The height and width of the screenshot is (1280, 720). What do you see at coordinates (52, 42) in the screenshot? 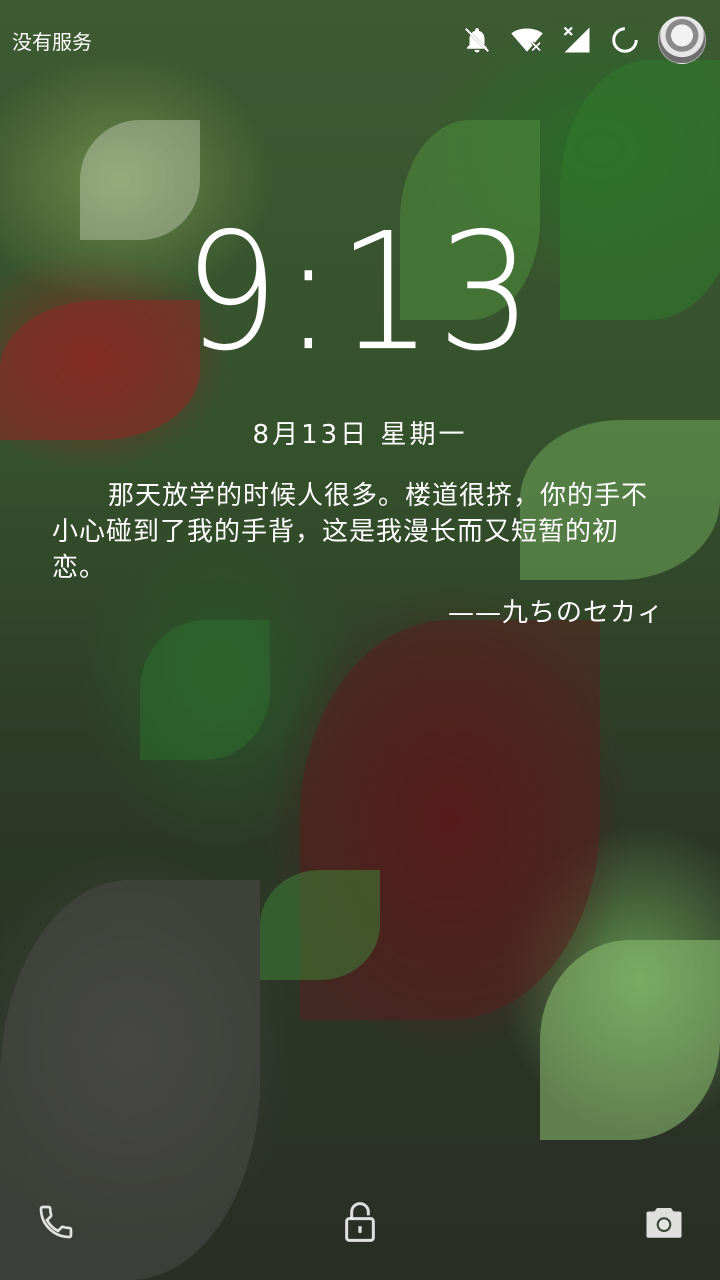
I see `carrier-label: 没有服务` at bounding box center [52, 42].